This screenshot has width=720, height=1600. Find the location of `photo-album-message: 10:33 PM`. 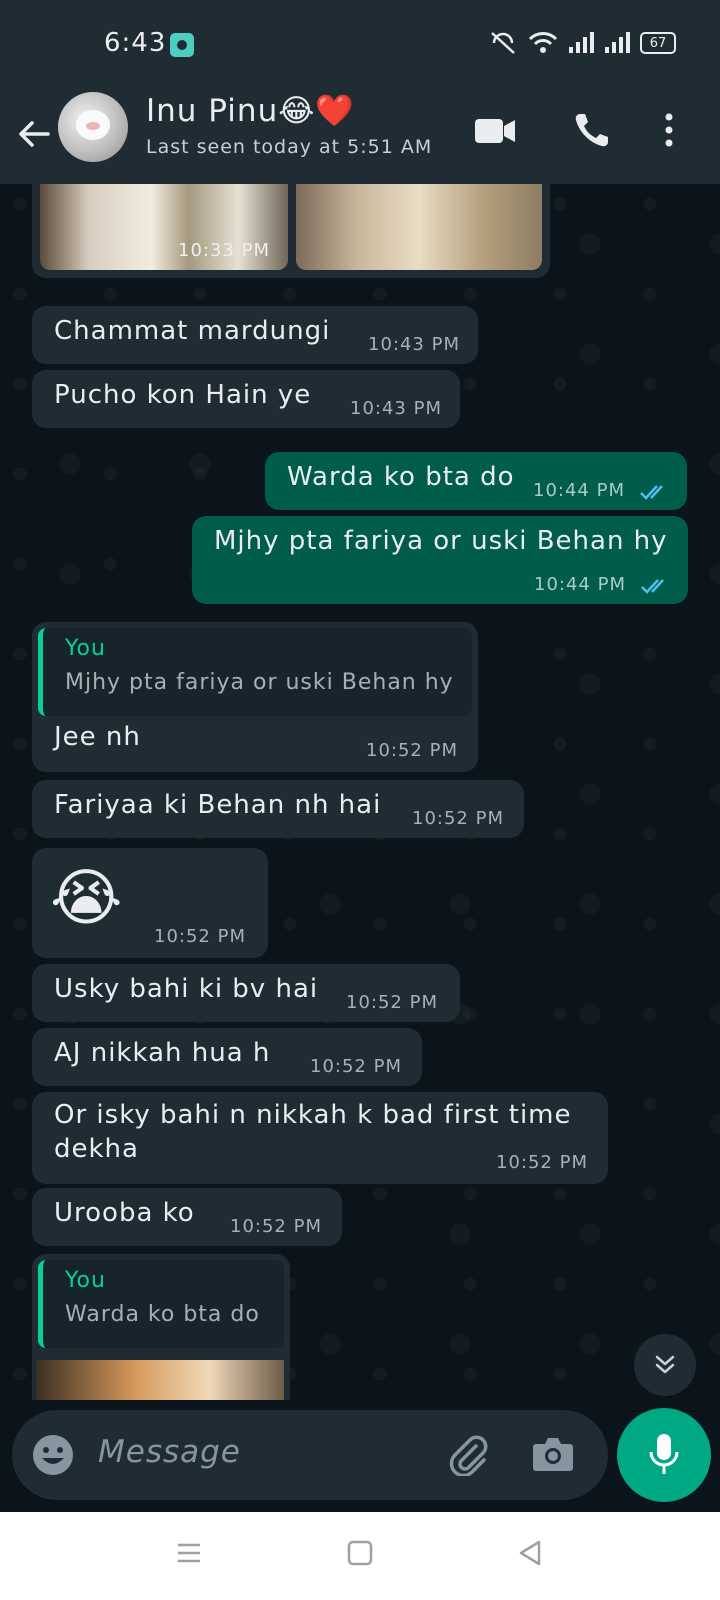

photo-album-message: 10:33 PM is located at coordinates (291, 231).